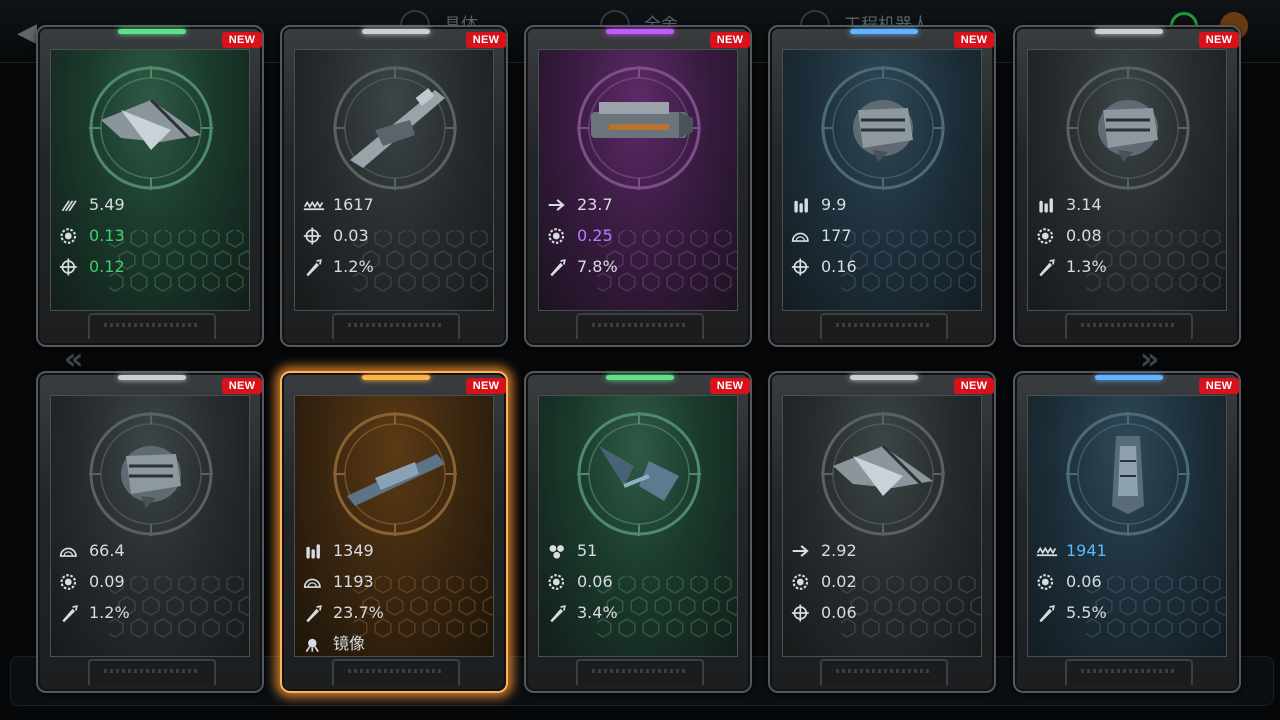  I want to click on card-panel: 9.9 177 0.16, so click(882, 180).